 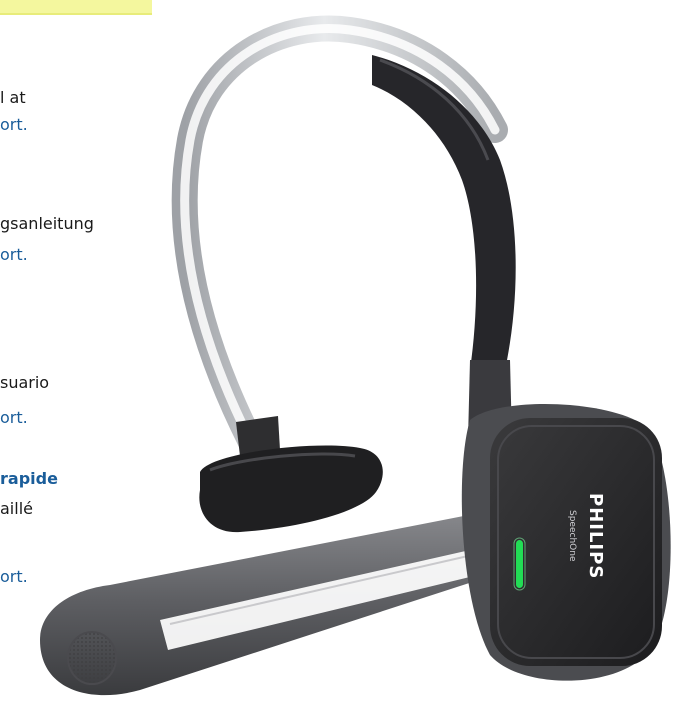 What do you see at coordinates (566, 542) in the screenshot?
I see `earpiece` at bounding box center [566, 542].